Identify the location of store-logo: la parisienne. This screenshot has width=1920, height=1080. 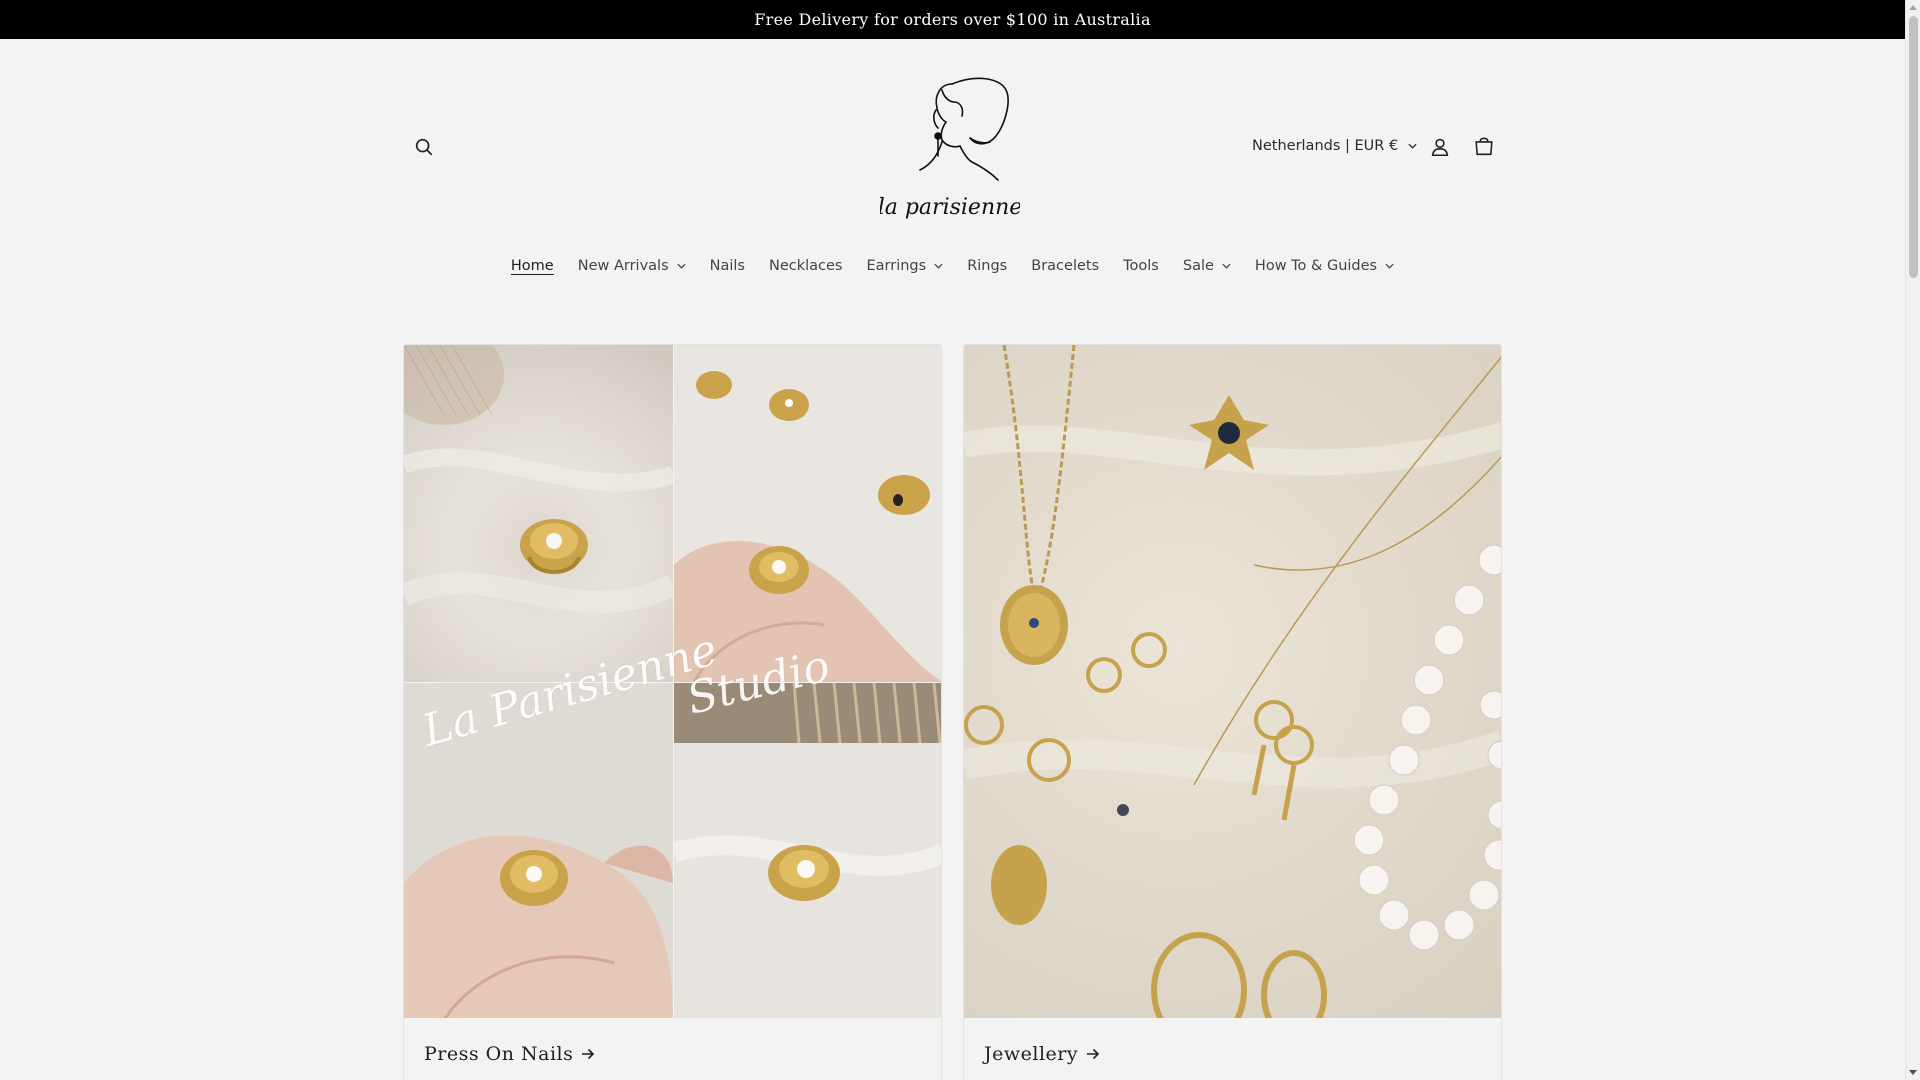
(950, 151).